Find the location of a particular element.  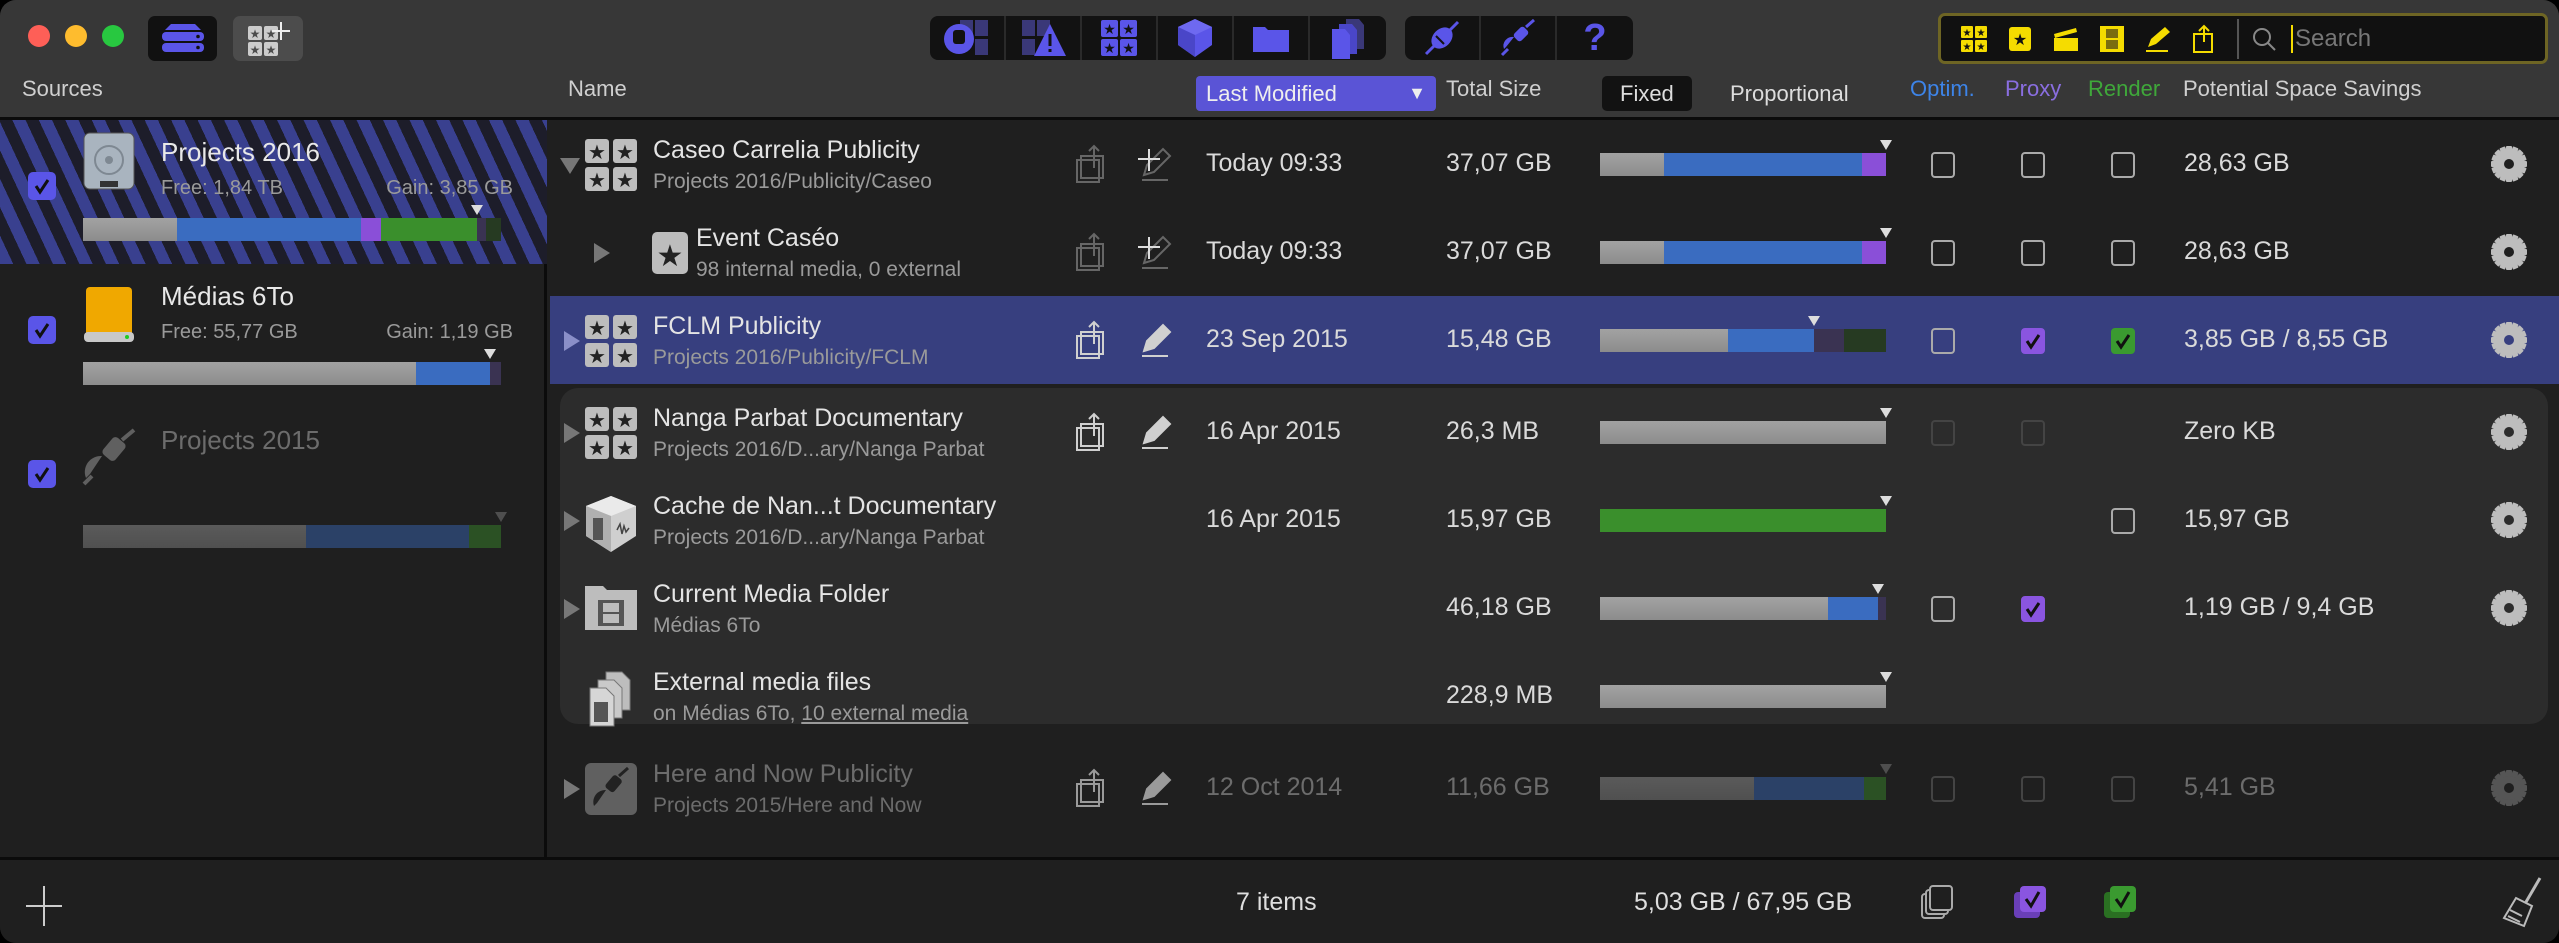

name-column-header: Name is located at coordinates (597, 89).